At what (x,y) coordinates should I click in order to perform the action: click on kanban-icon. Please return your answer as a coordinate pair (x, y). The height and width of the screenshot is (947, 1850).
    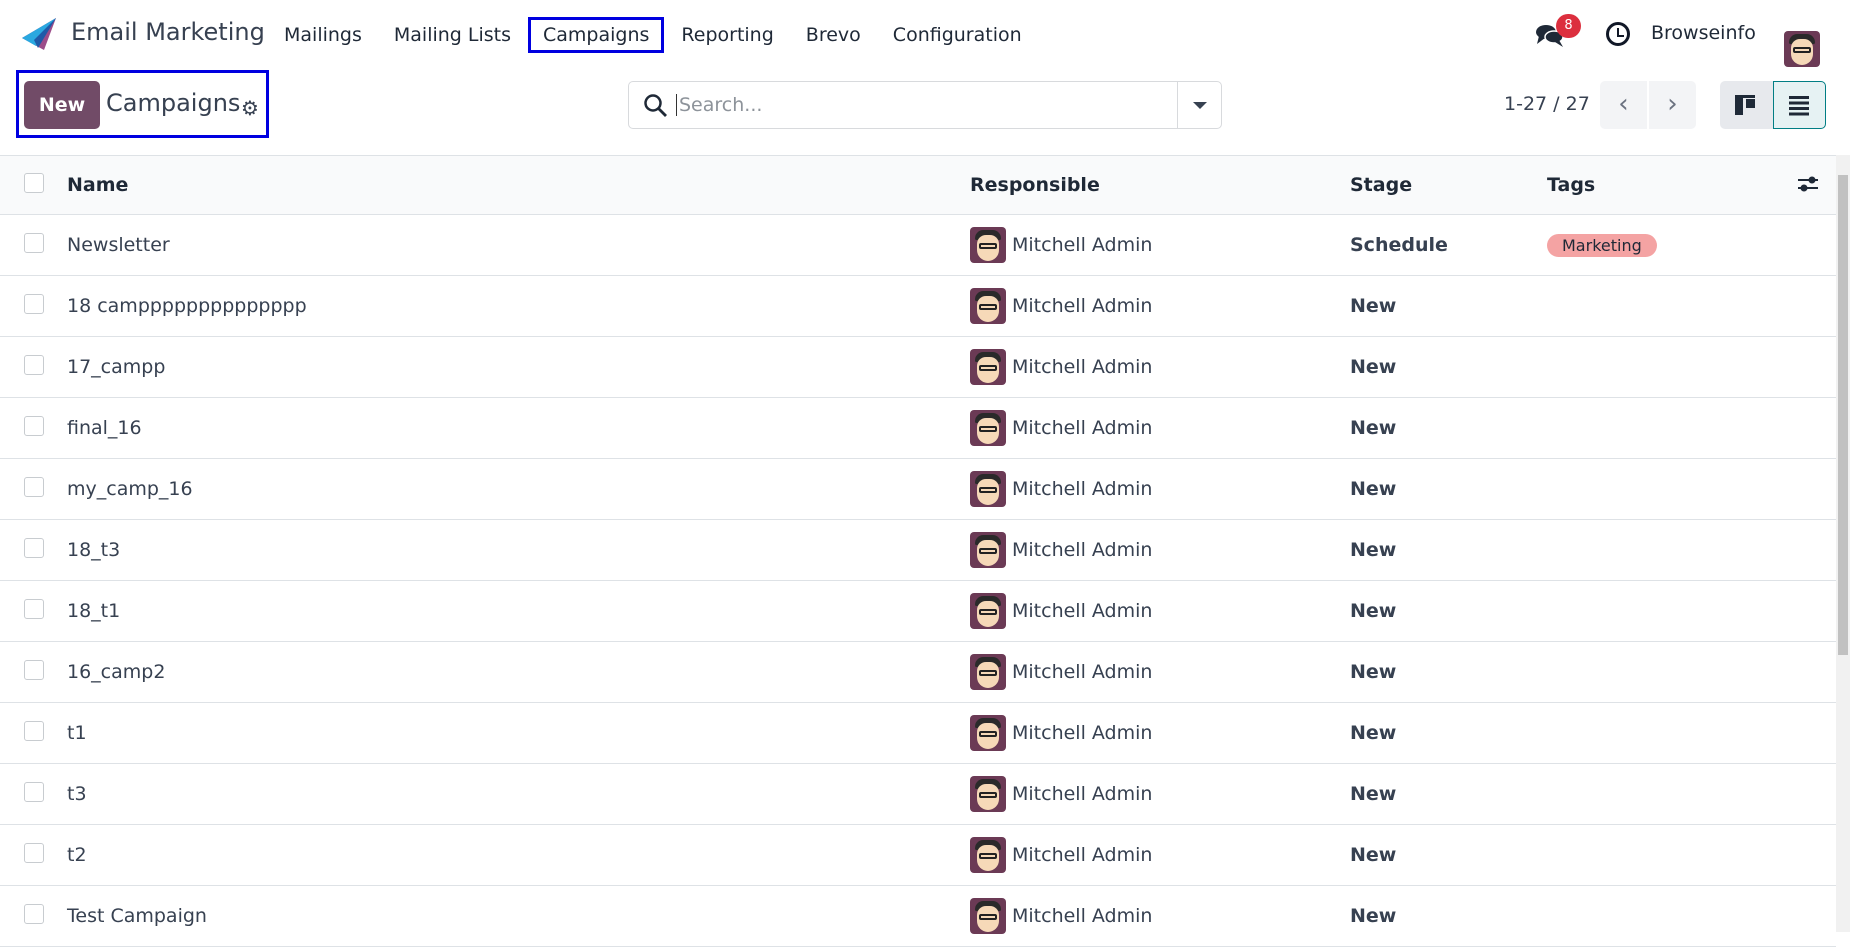
    Looking at the image, I should click on (1745, 105).